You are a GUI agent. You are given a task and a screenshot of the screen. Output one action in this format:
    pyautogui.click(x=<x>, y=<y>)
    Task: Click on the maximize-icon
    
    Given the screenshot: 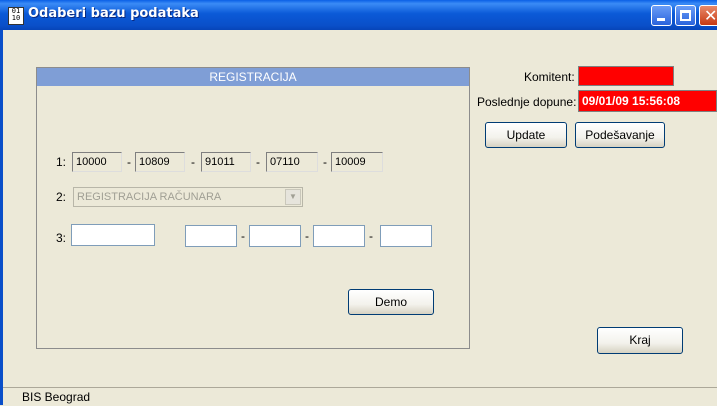 What is the action you would take?
    pyautogui.click(x=685, y=15)
    